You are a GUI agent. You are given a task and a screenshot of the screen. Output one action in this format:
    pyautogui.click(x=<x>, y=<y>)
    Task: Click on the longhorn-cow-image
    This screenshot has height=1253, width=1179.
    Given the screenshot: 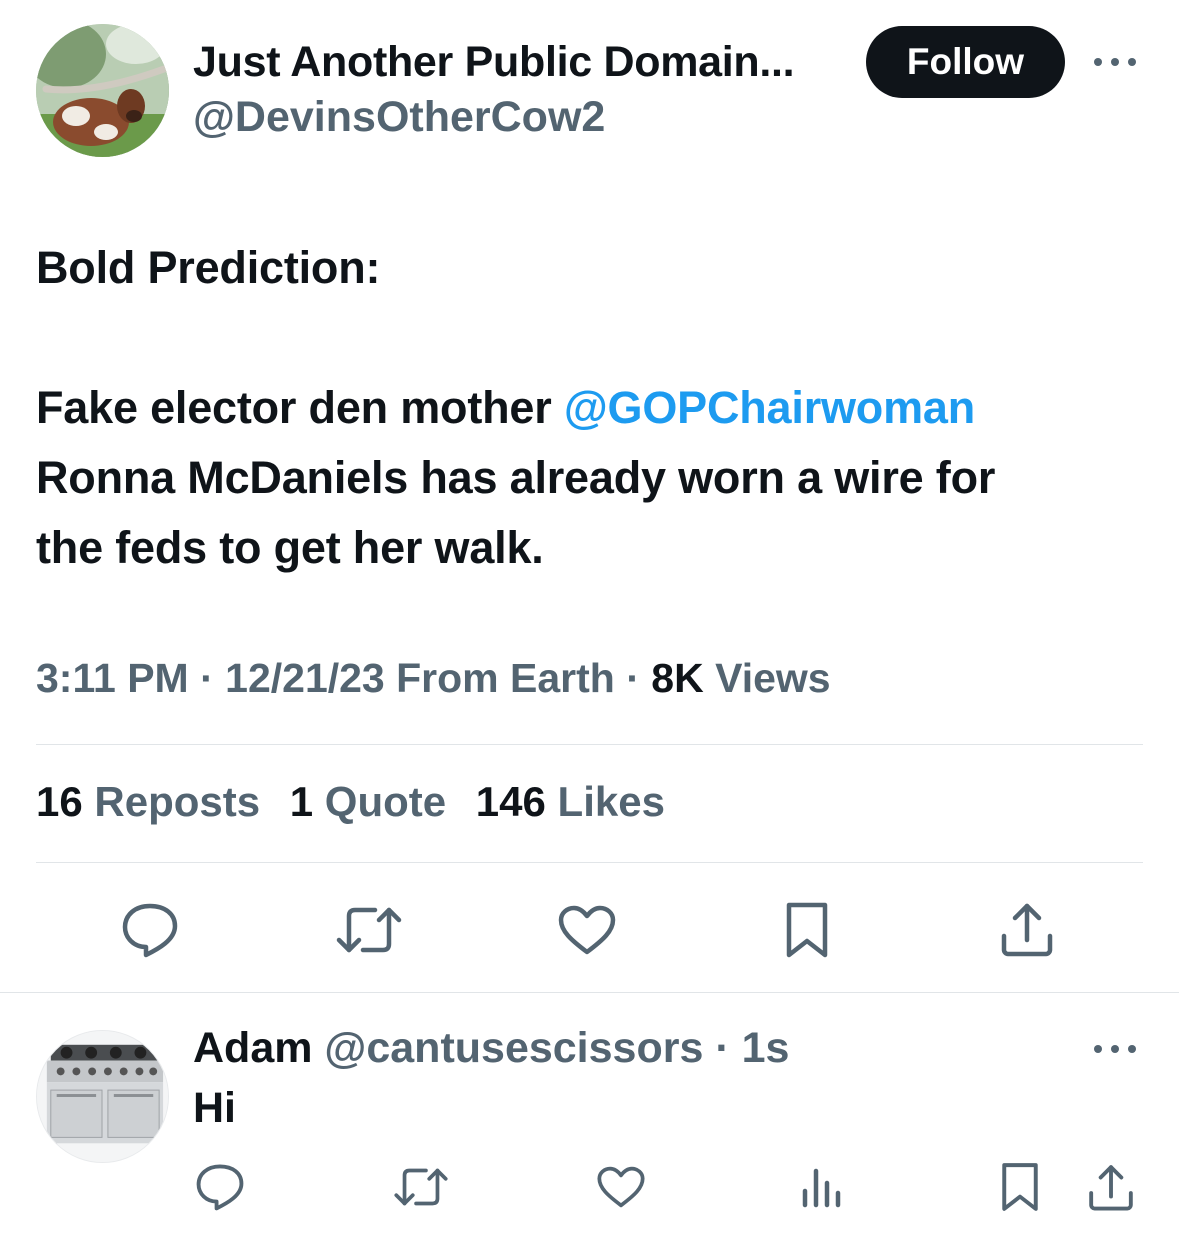 What is the action you would take?
    pyautogui.click(x=102, y=90)
    